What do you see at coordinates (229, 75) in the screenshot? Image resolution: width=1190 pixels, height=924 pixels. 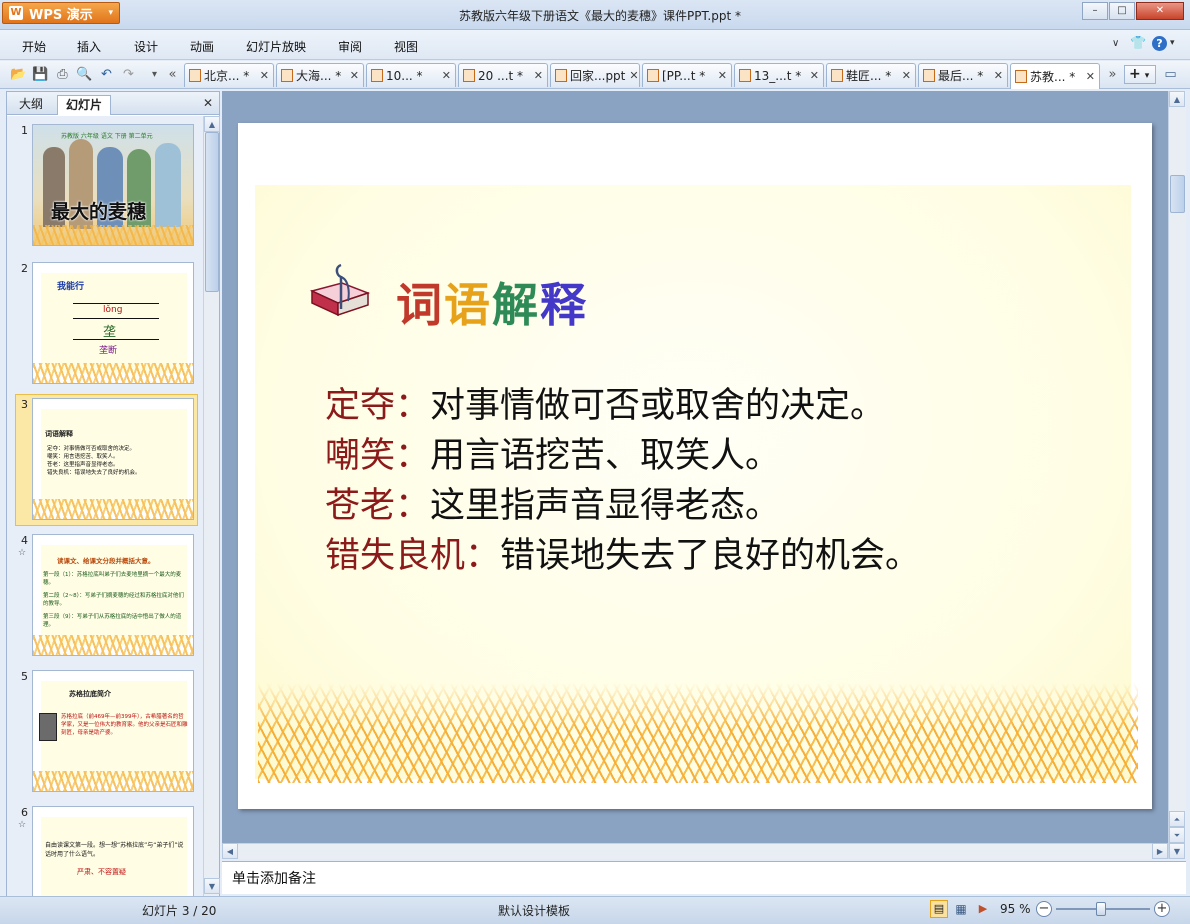 I see `doc-tab: 北京... * ✕` at bounding box center [229, 75].